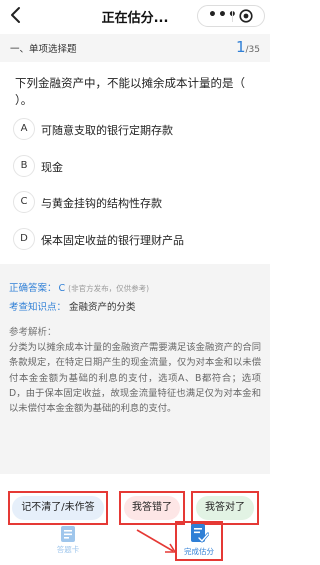 This screenshot has height=565, width=320. What do you see at coordinates (58, 508) in the screenshot?
I see `annotation-box-unsure` at bounding box center [58, 508].